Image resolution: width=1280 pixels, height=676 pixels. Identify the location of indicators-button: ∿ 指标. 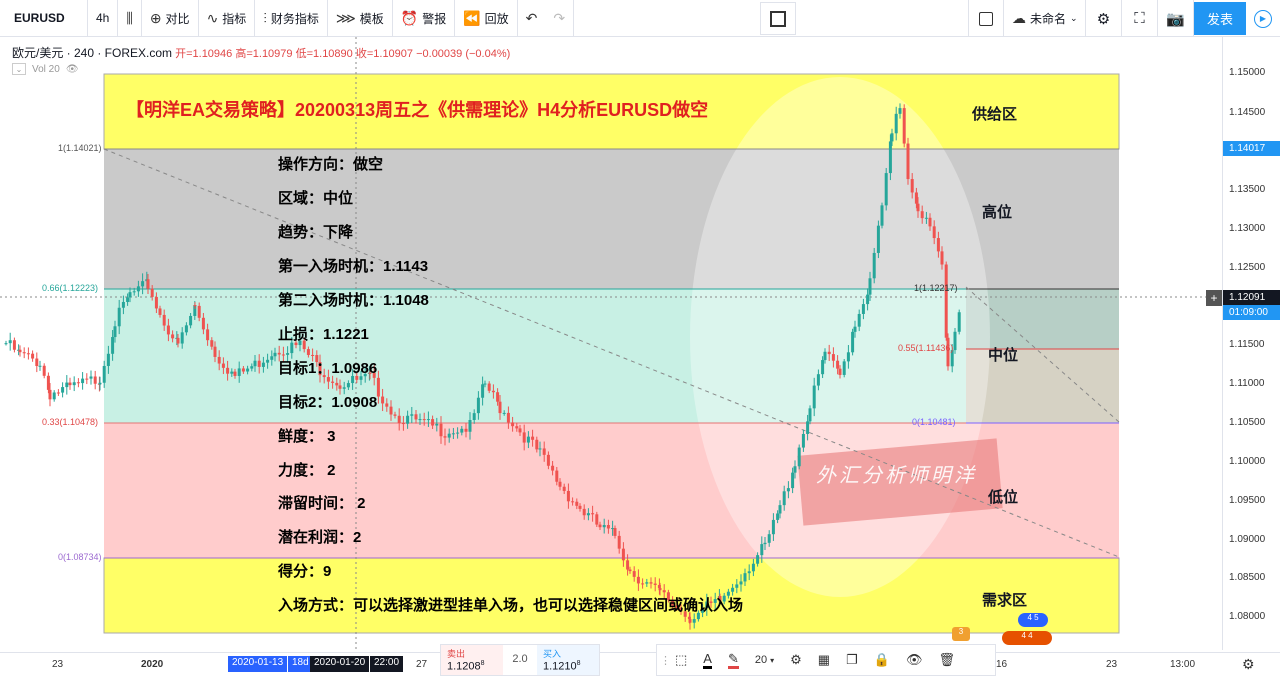
(227, 18).